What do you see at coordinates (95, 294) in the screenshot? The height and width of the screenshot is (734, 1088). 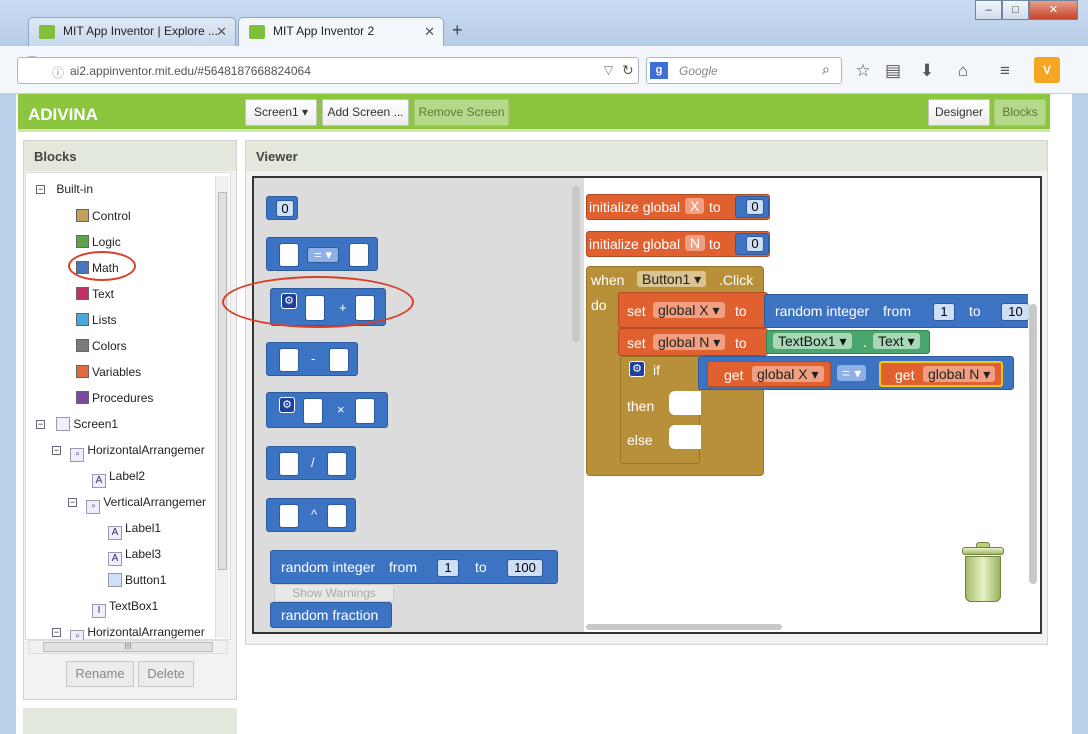 I see `category-text: Text` at bounding box center [95, 294].